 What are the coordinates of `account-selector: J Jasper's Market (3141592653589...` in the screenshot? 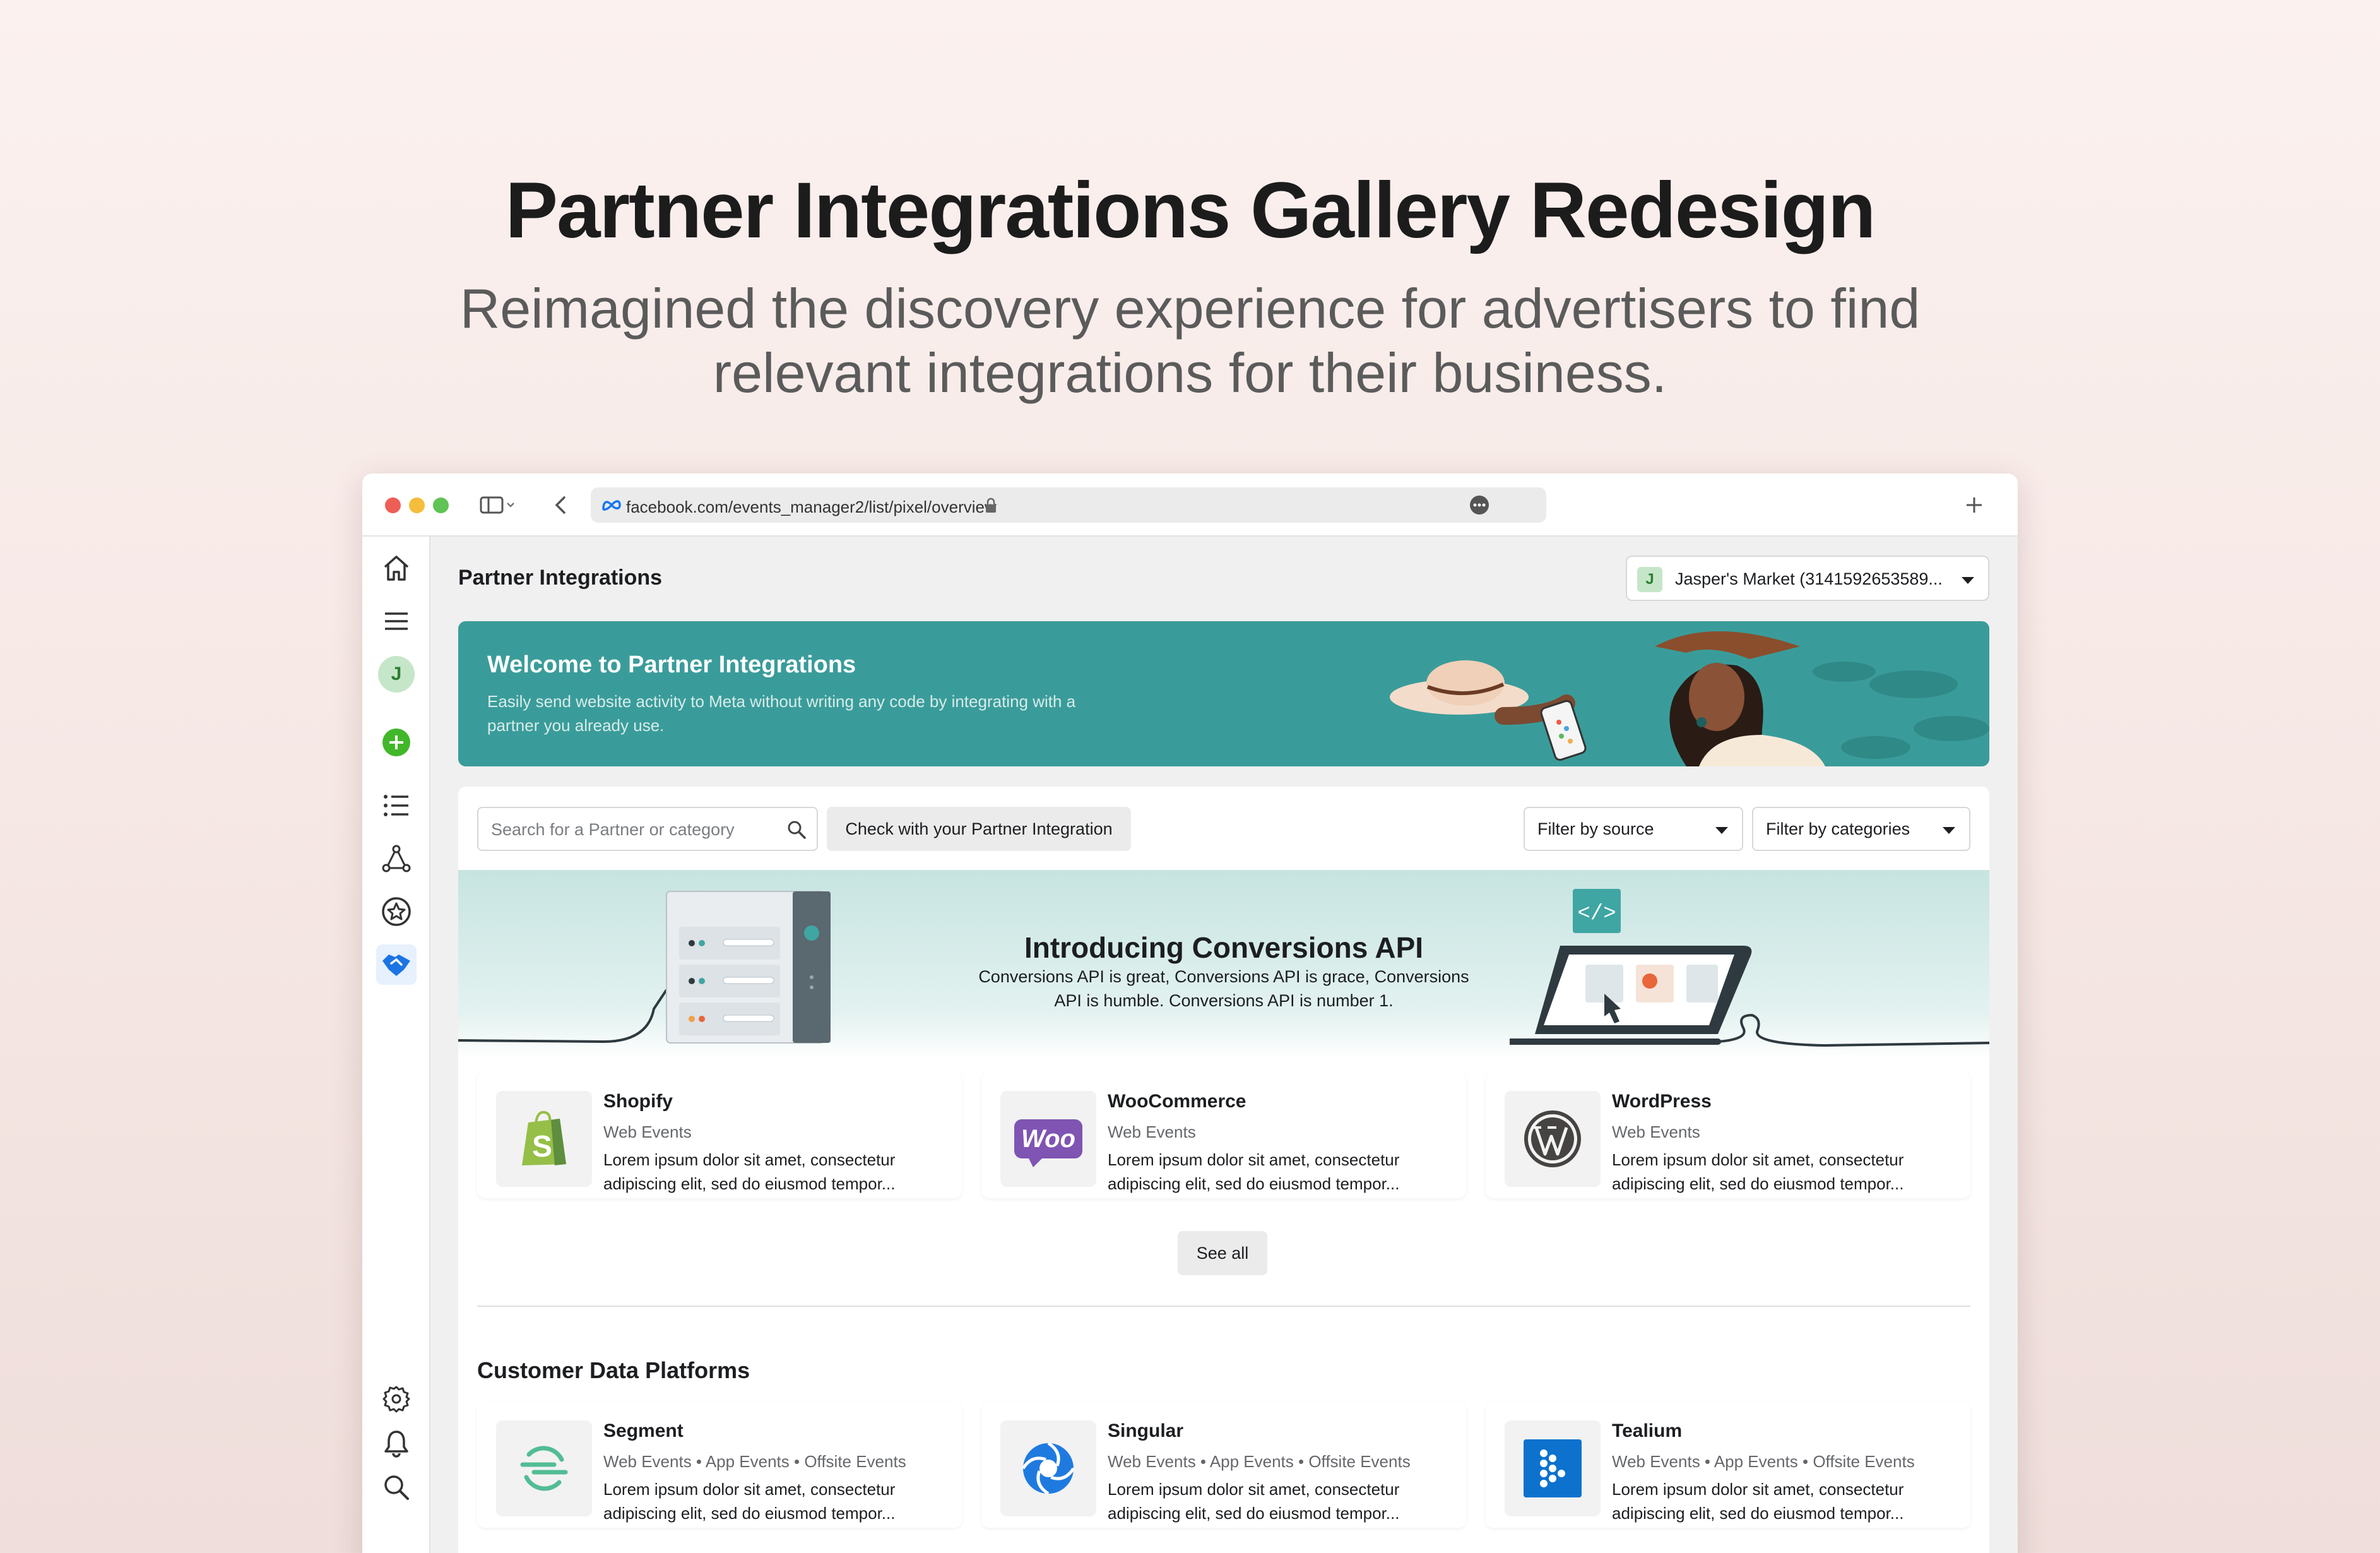 It's located at (1807, 578).